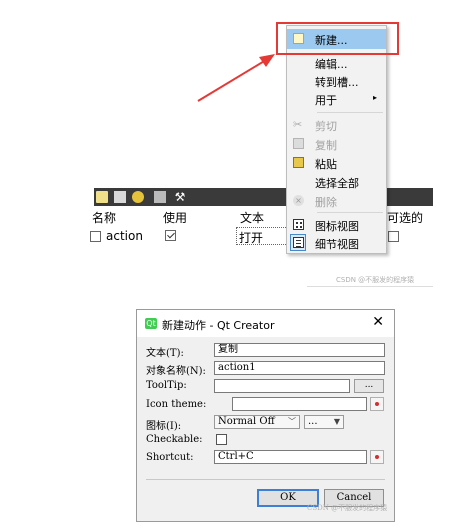 The image size is (474, 529). Describe the element at coordinates (282, 386) in the screenshot. I see `tooltip-input` at that location.